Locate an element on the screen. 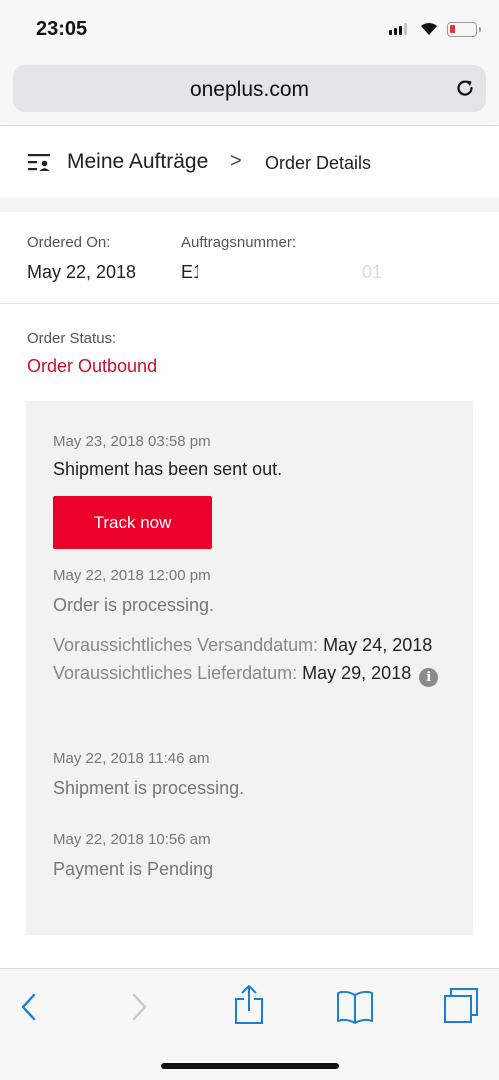  tabs-icon is located at coordinates (461, 1006).